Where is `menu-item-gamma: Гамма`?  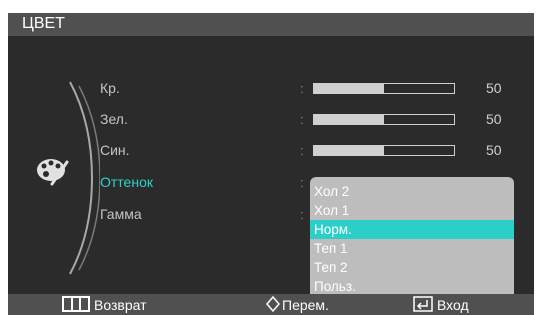 menu-item-gamma: Гамма is located at coordinates (121, 214).